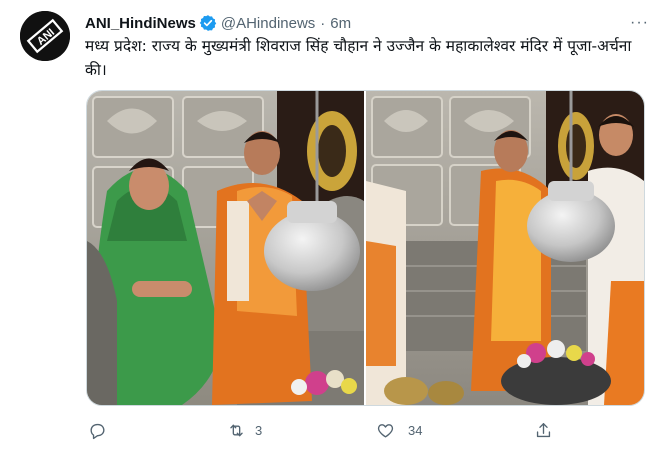  I want to click on reply-button, so click(97, 430).